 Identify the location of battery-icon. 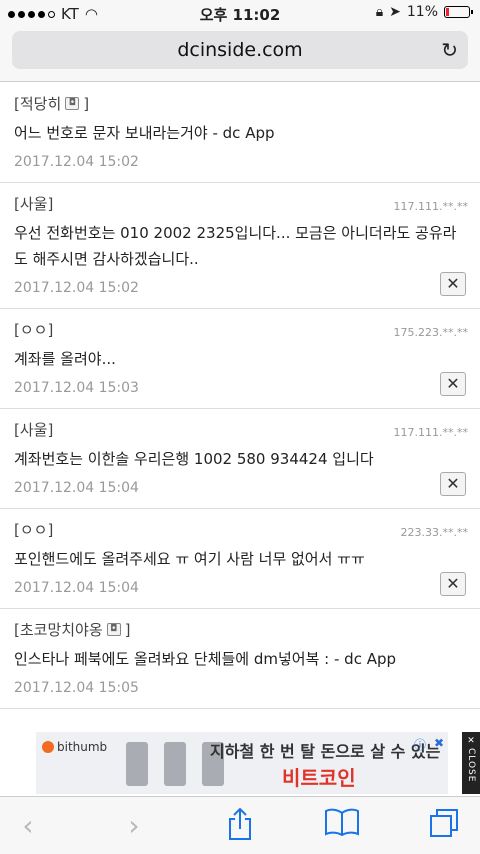
(458, 12).